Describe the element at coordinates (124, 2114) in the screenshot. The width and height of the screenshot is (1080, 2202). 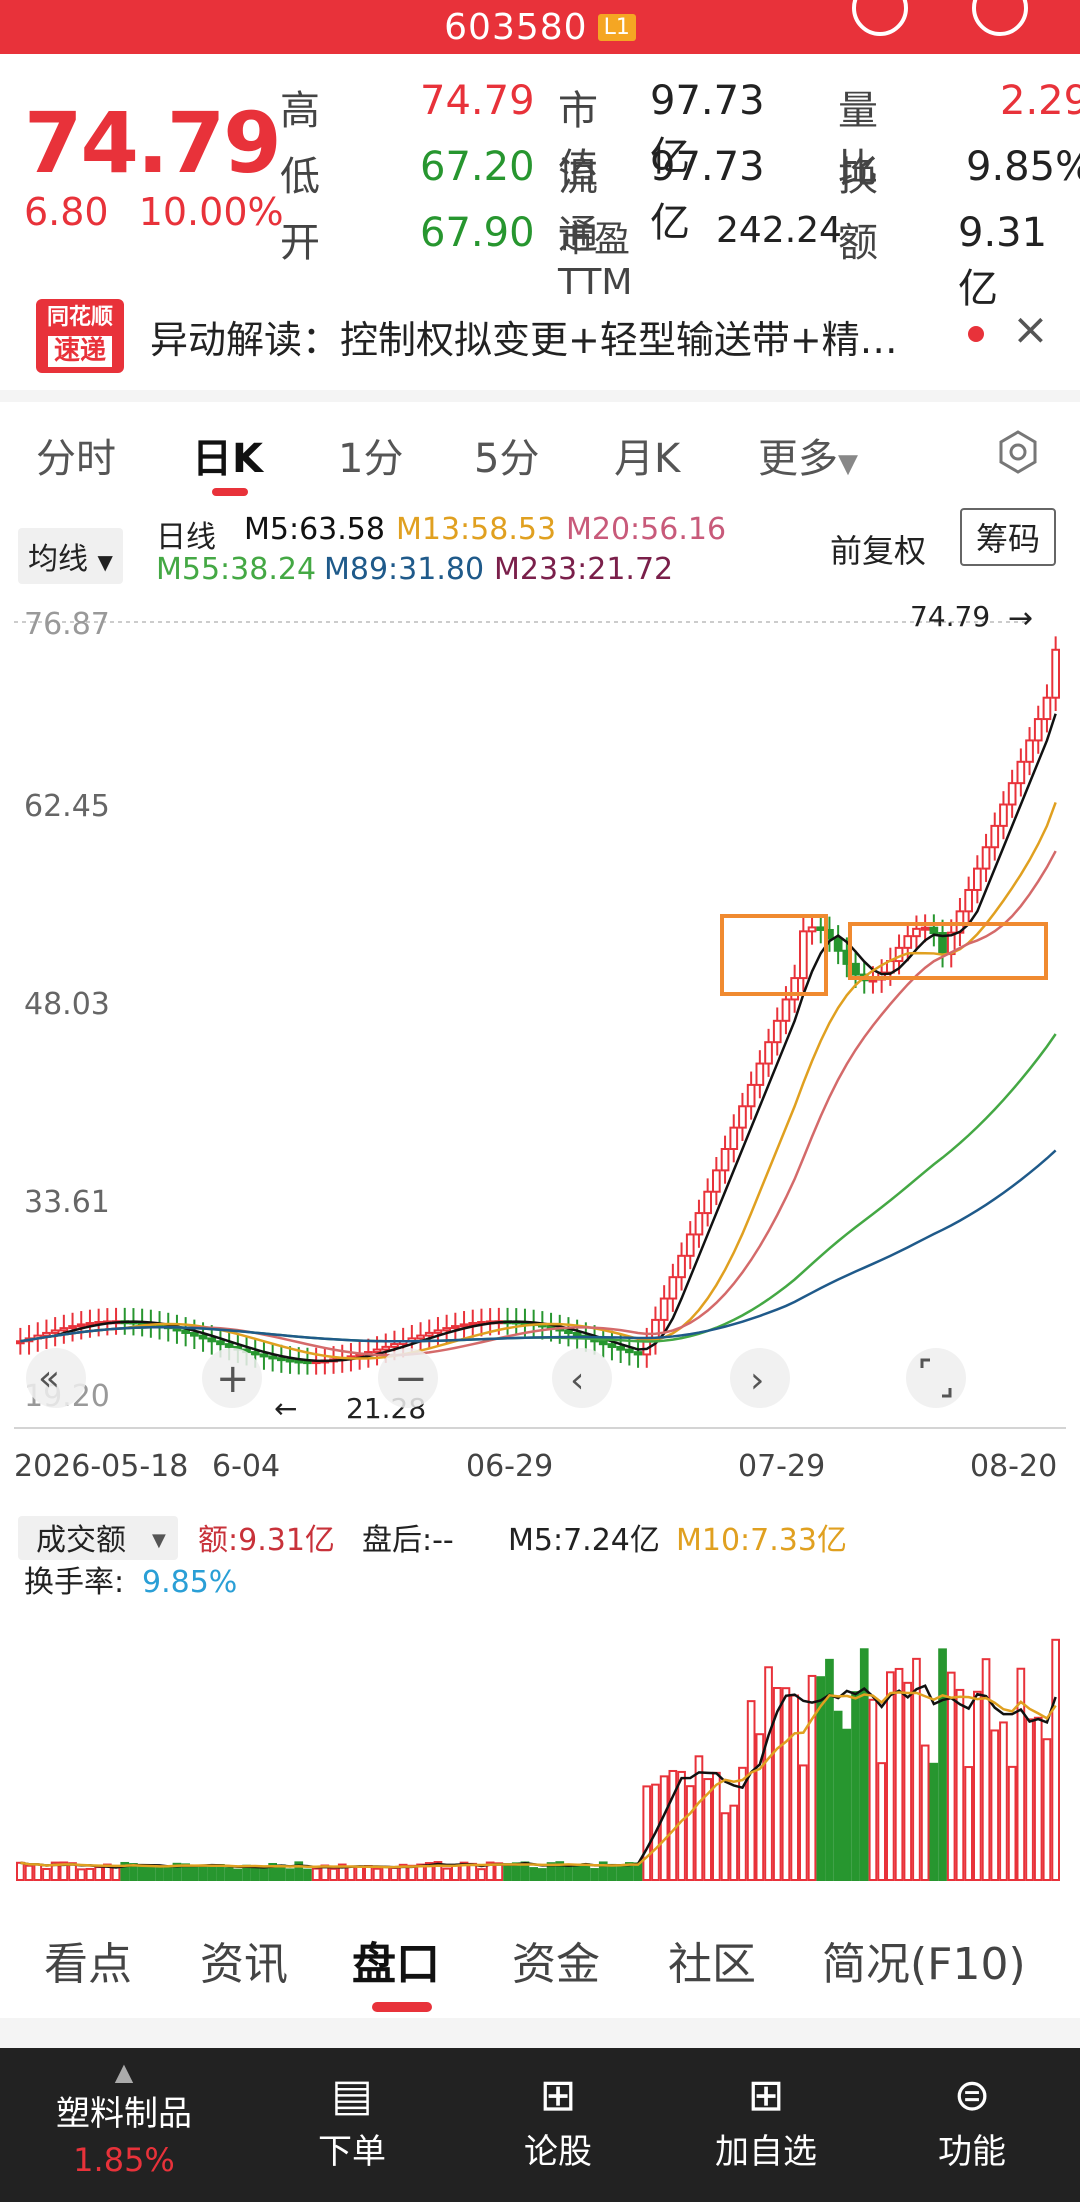
I see `sector-name: 塑料制品` at that location.